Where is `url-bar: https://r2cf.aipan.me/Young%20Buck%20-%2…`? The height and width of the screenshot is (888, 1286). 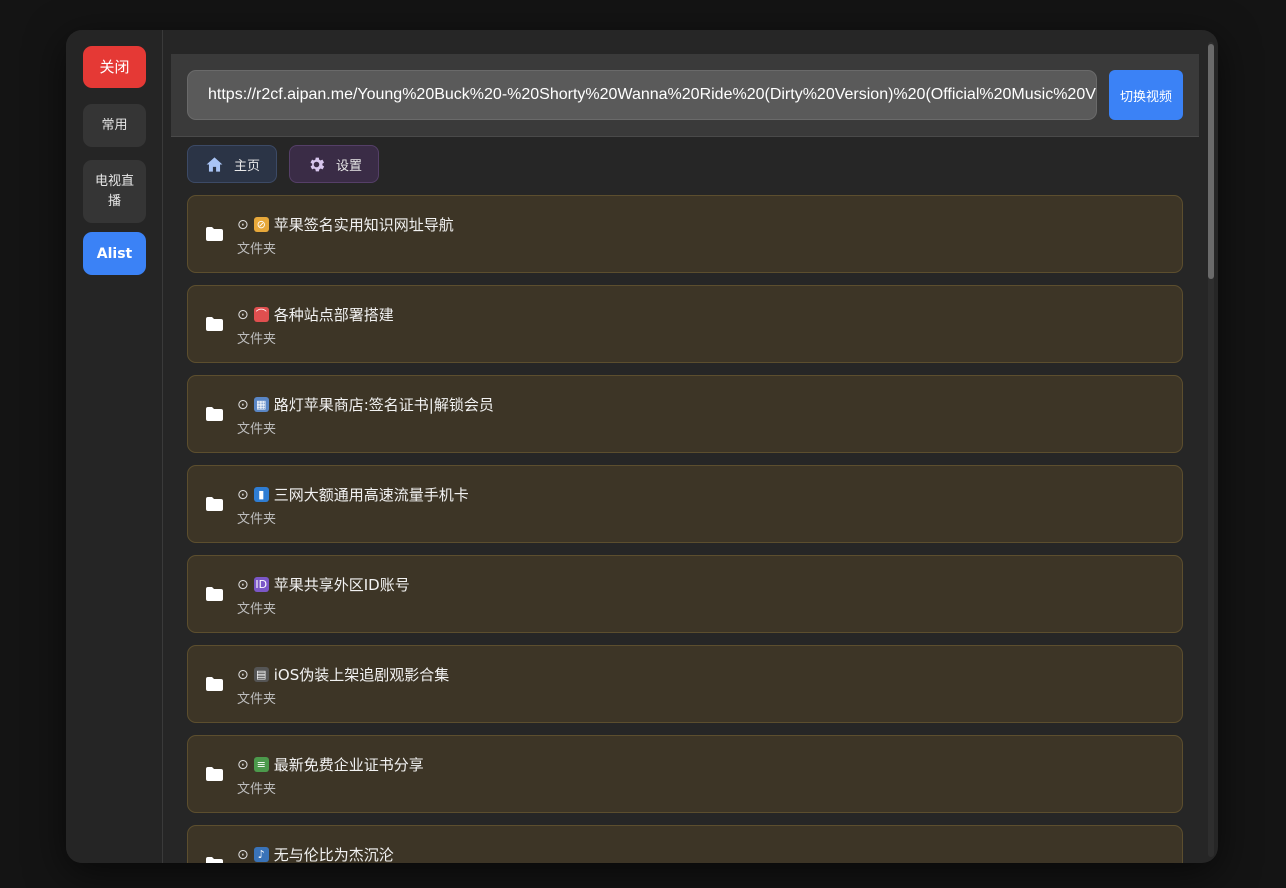 url-bar: https://r2cf.aipan.me/Young%20Buck%20-%2… is located at coordinates (685, 95).